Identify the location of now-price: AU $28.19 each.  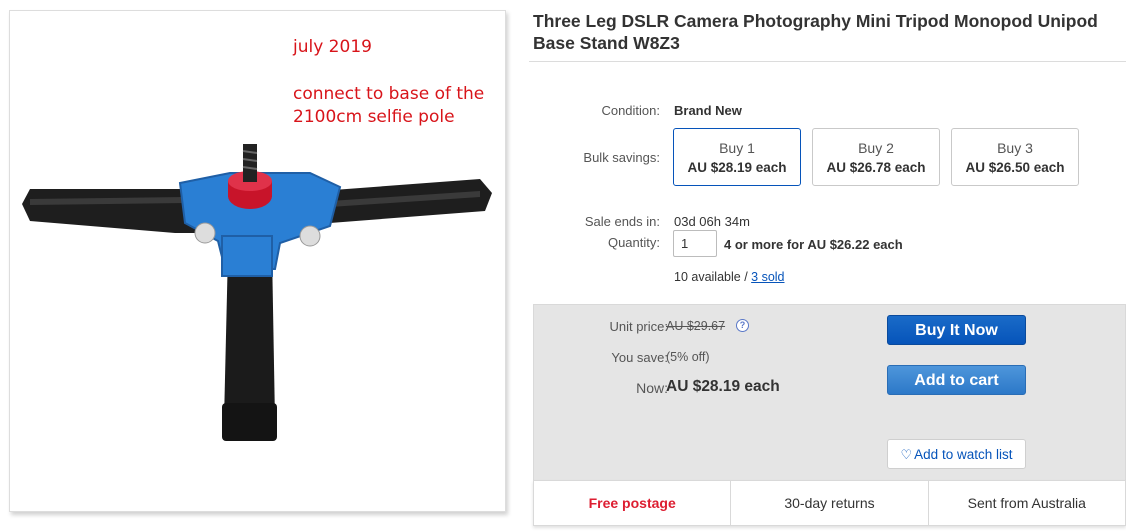
(723, 386).